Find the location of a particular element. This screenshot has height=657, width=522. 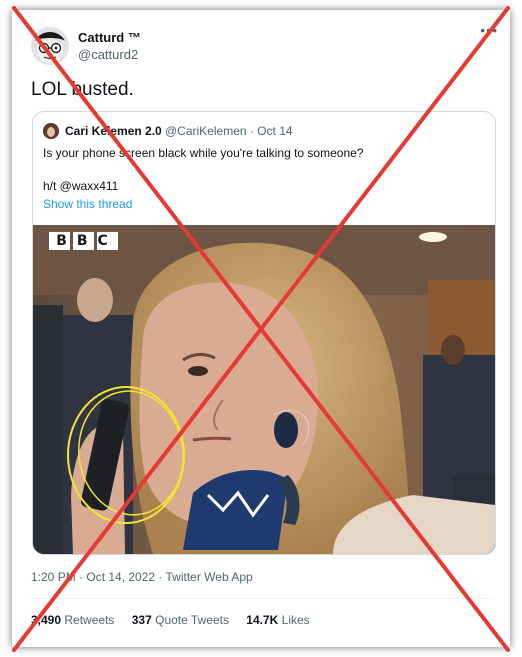

quoted-author-handle: @CariKelemen · Oct 14 is located at coordinates (229, 131).